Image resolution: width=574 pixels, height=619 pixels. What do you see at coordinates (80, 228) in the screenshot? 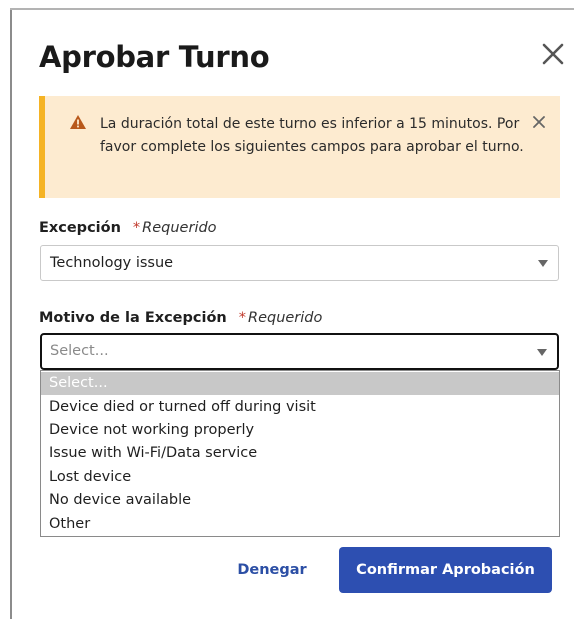
I see `exception-label-text: Excepción` at bounding box center [80, 228].